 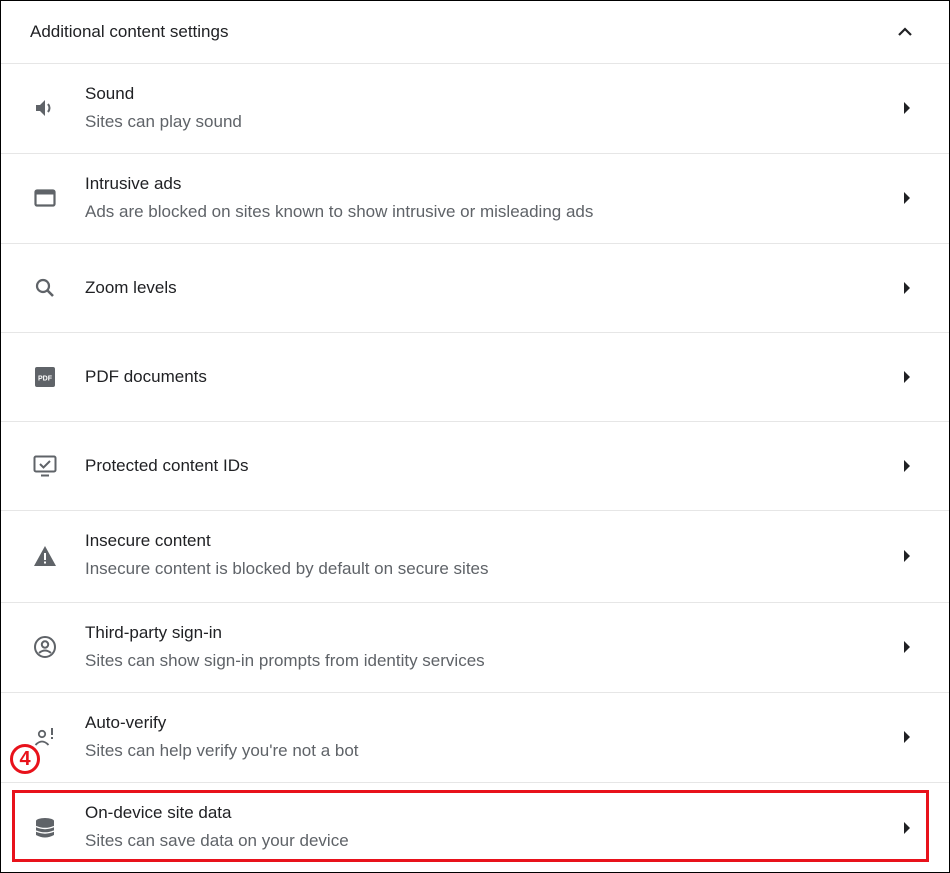 What do you see at coordinates (163, 121) in the screenshot?
I see `row-subtitle: Sites can play sound` at bounding box center [163, 121].